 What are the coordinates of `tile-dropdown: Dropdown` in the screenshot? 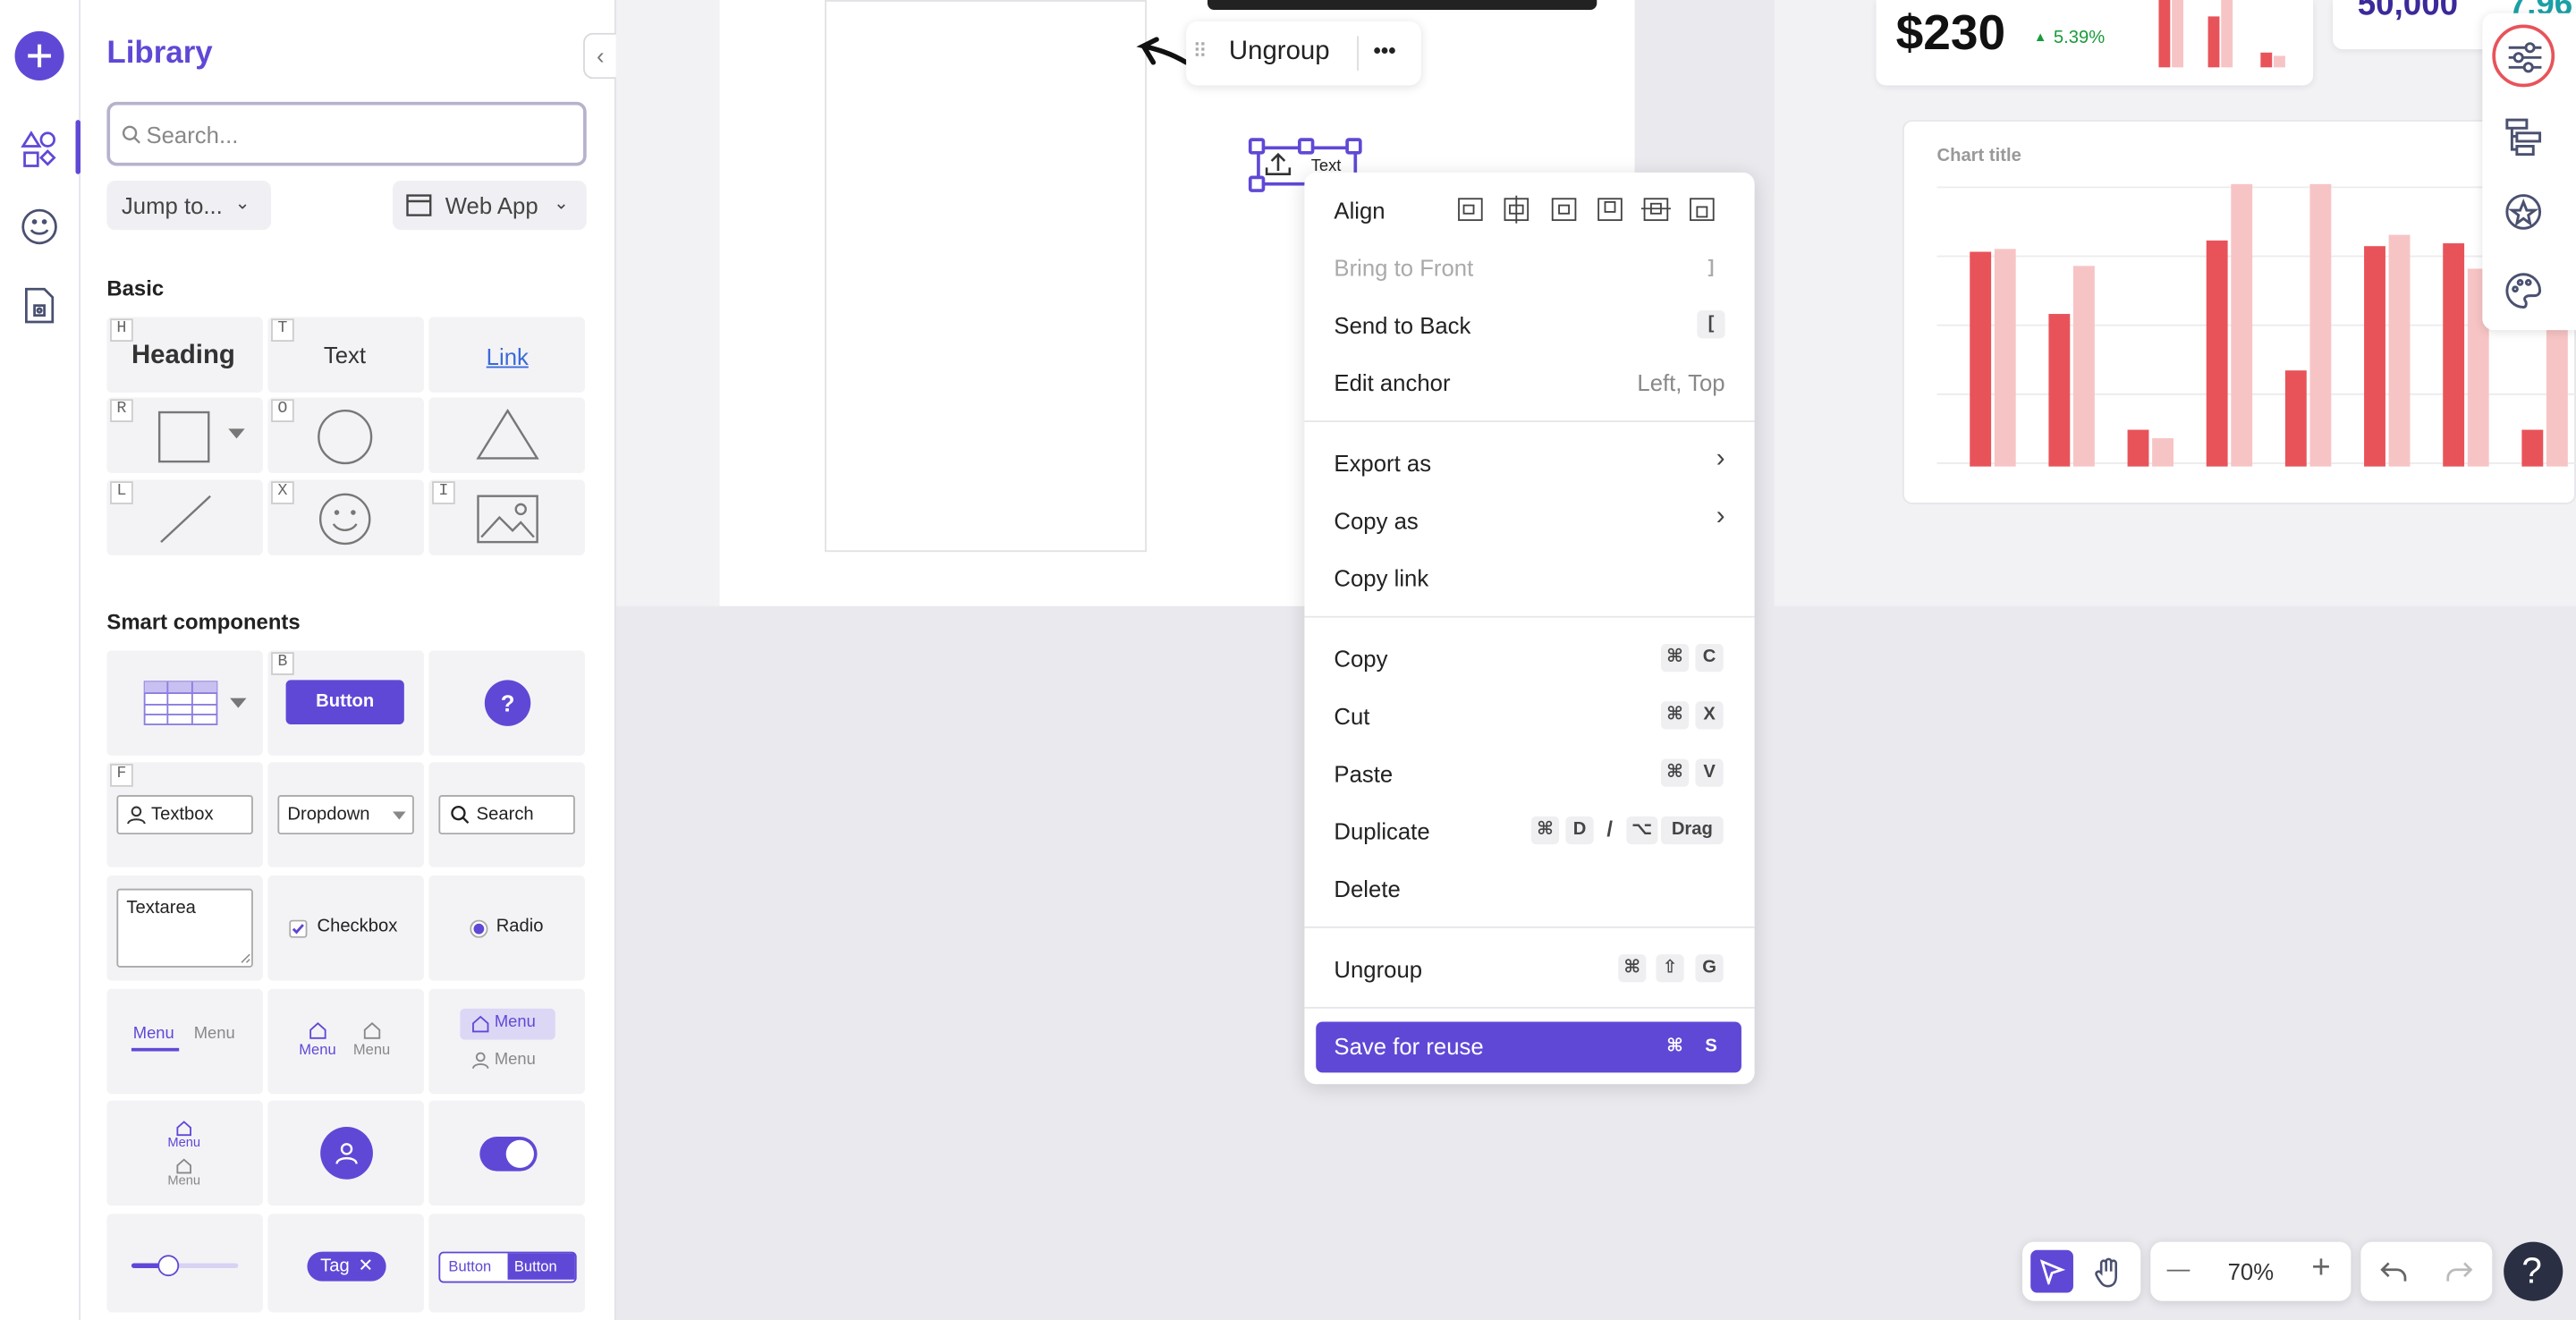 It's located at (345, 814).